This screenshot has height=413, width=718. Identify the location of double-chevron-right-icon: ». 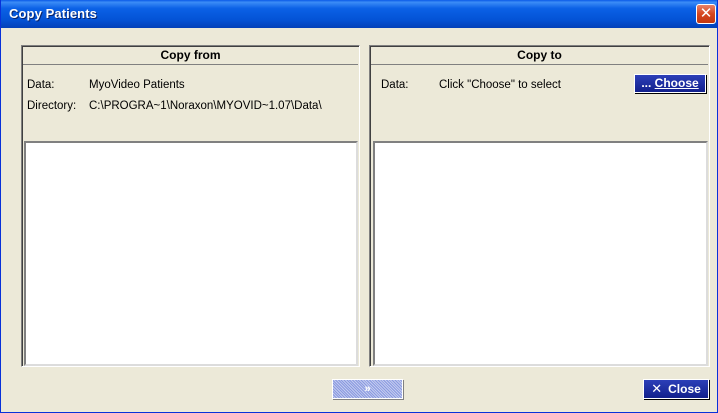
(367, 389).